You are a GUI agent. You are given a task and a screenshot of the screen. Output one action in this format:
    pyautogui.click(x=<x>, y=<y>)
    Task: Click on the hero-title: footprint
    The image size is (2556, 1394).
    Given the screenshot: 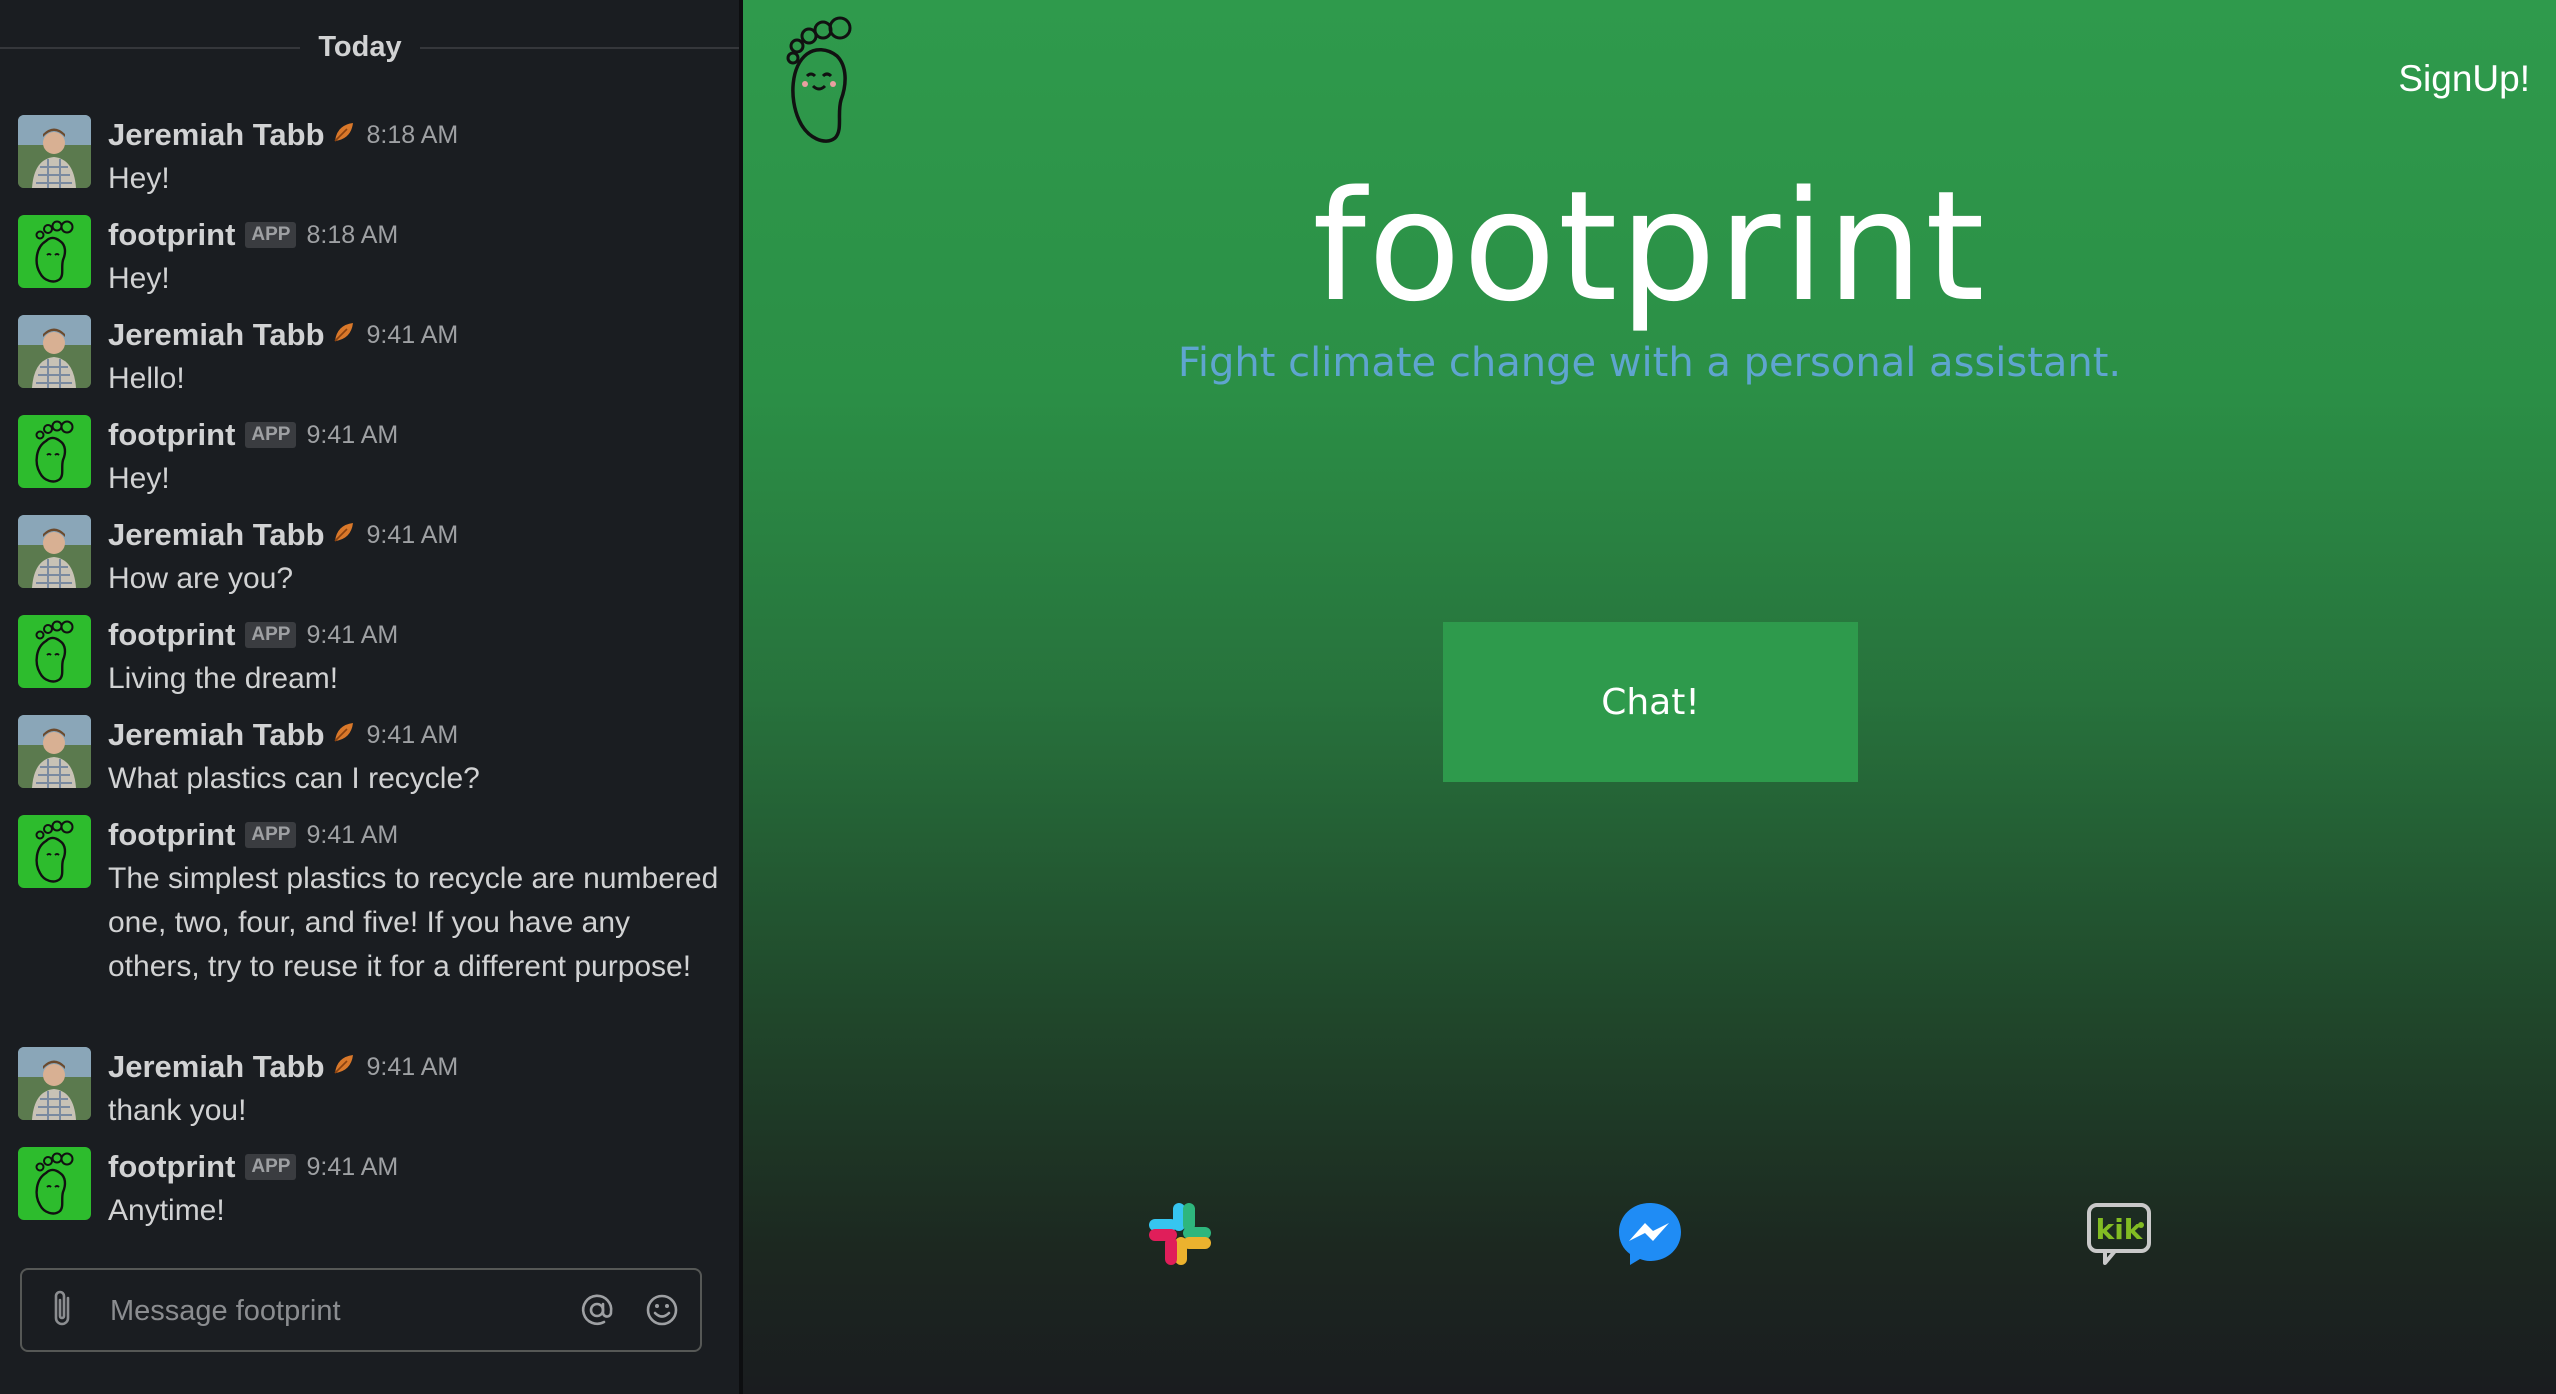 What is the action you would take?
    pyautogui.click(x=1649, y=246)
    